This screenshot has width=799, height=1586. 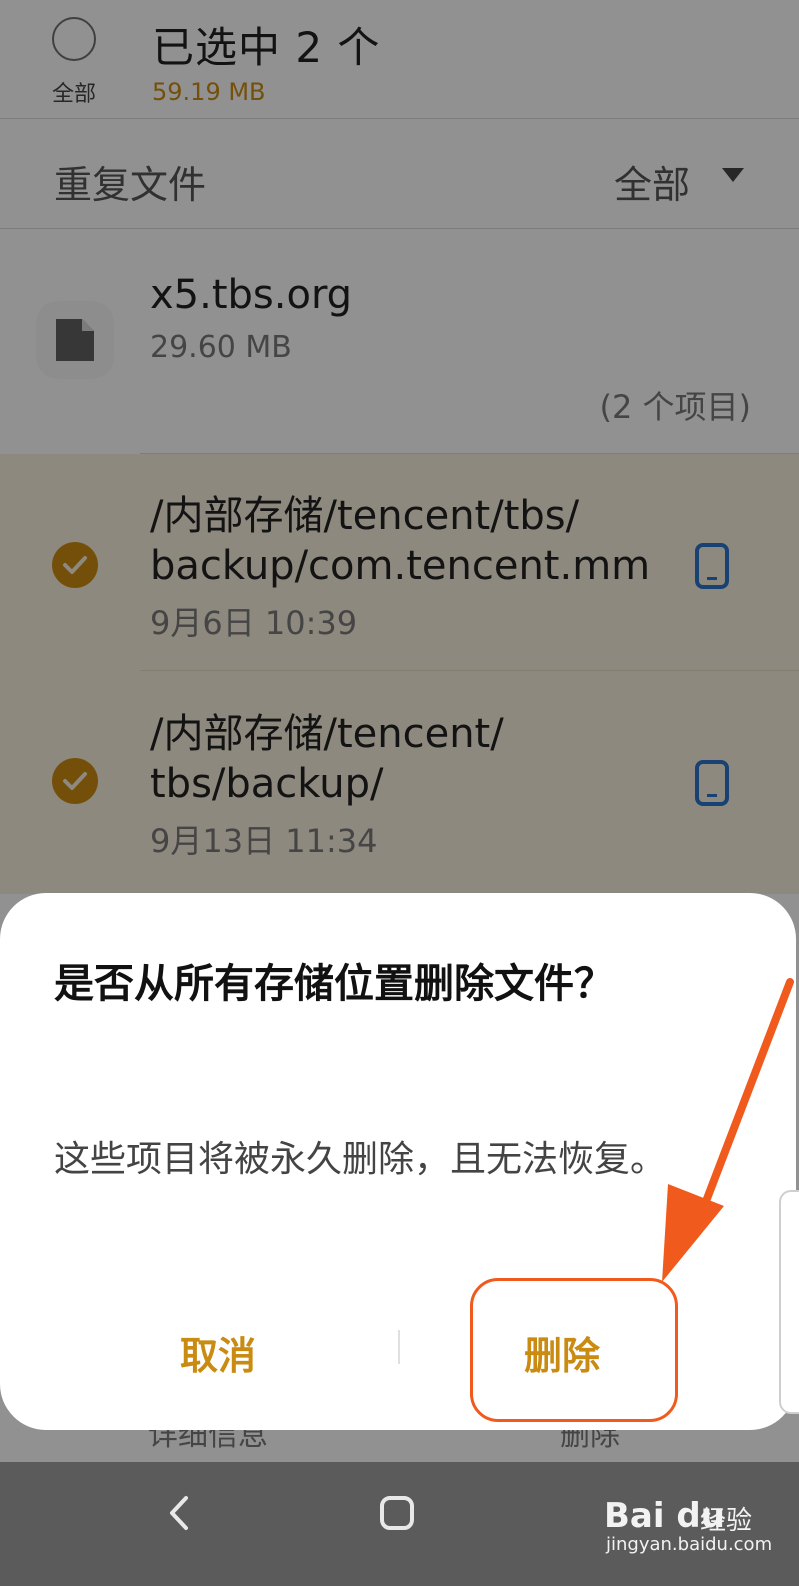 What do you see at coordinates (399, 1347) in the screenshot?
I see `button-separator` at bounding box center [399, 1347].